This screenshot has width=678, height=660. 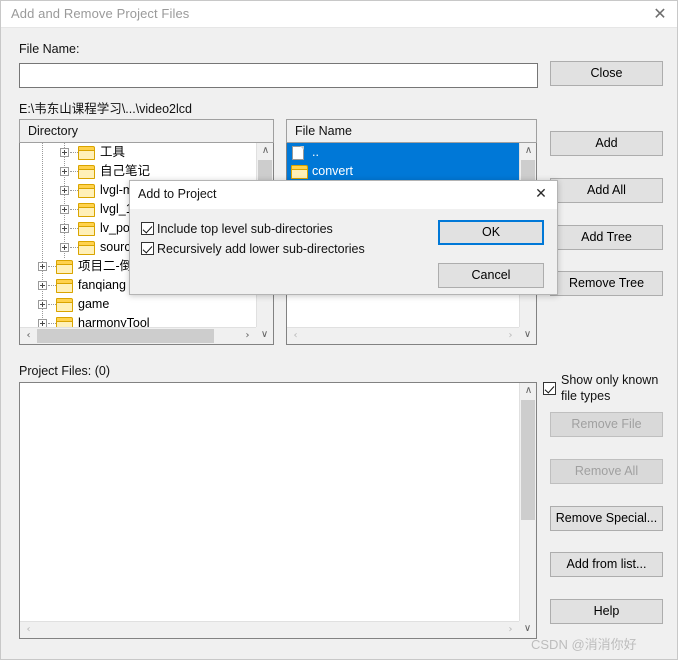 What do you see at coordinates (64, 371) in the screenshot?
I see `project-files-label: Project Files: (0)` at bounding box center [64, 371].